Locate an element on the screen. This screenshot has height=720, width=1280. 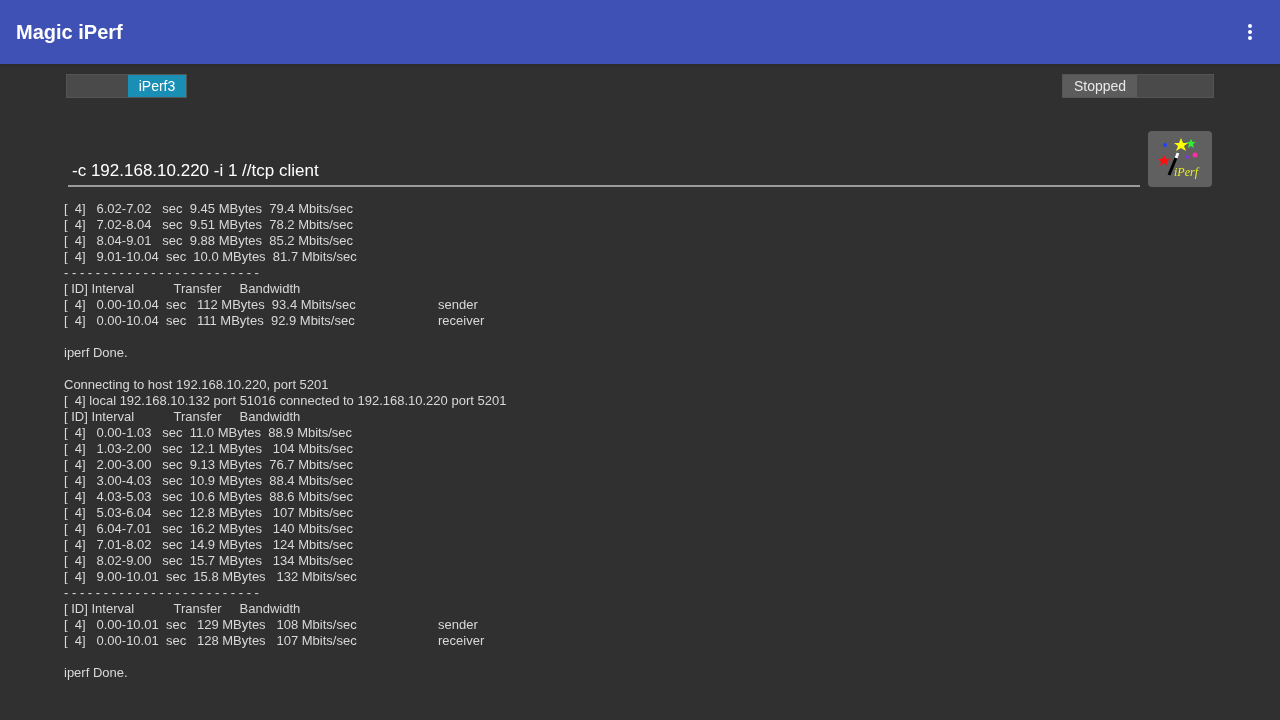
log-line: [ 4] 6.02-7.02 sec 9.45 MBytes 79.4 Mbits/sec is located at coordinates (209, 209).